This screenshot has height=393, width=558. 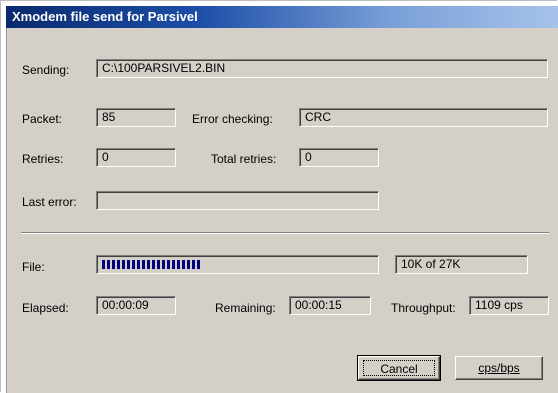 What do you see at coordinates (105, 16) in the screenshot?
I see `window-title: Xmodem file send for Parsivel` at bounding box center [105, 16].